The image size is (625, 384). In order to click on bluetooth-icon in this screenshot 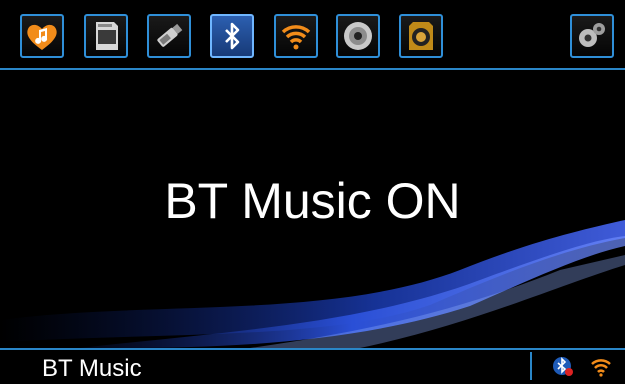, I will do `click(232, 36)`.